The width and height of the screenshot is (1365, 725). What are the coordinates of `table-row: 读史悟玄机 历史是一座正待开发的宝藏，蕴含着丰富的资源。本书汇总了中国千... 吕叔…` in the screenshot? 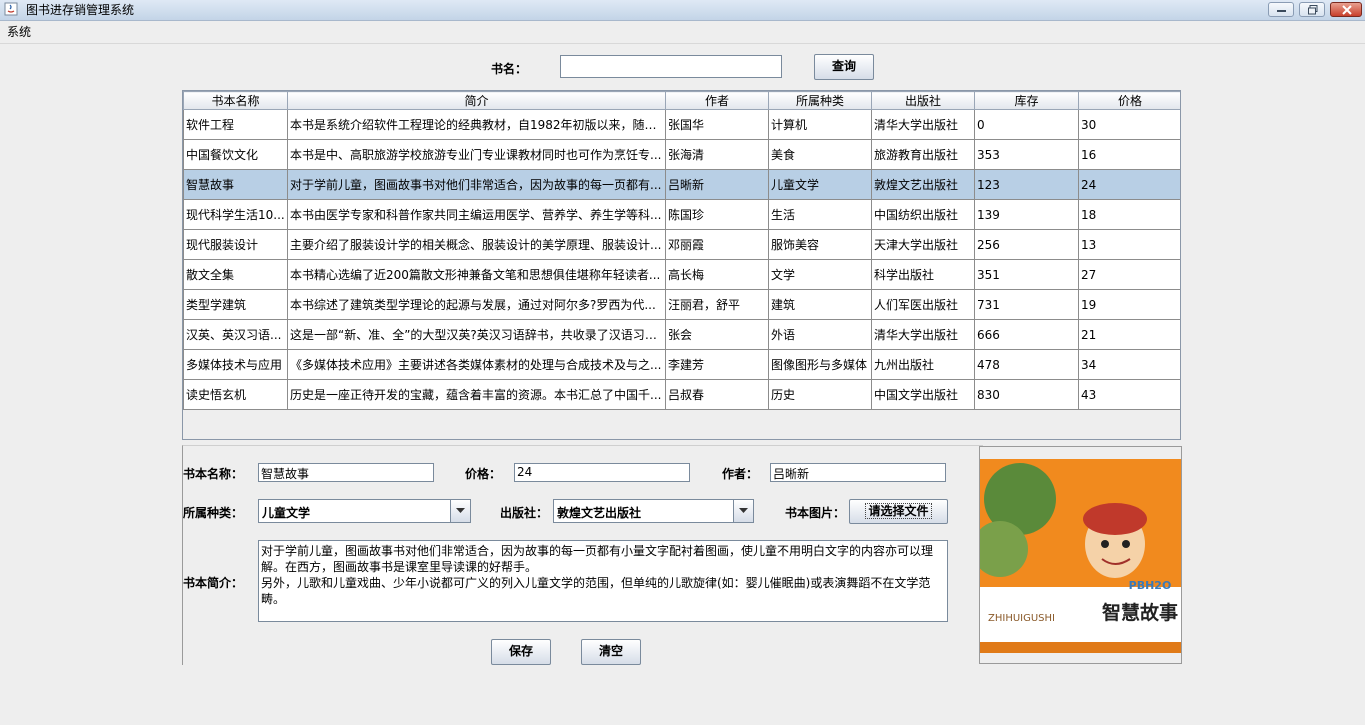 It's located at (681, 394).